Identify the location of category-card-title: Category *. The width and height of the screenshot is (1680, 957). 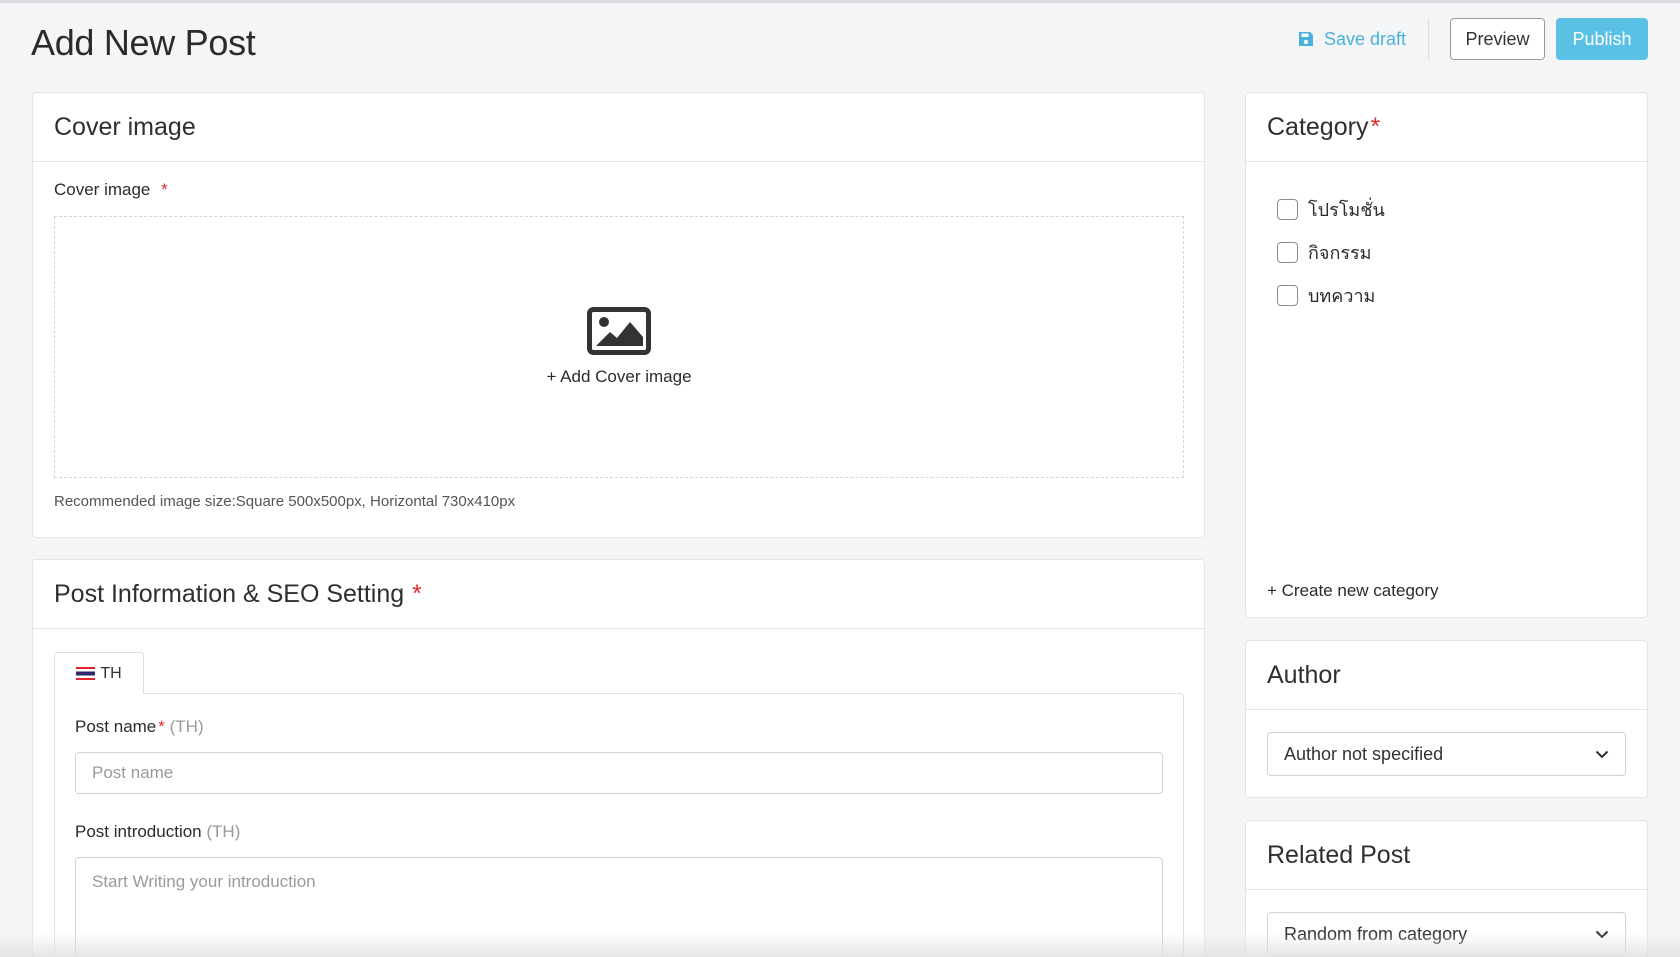
(1446, 127).